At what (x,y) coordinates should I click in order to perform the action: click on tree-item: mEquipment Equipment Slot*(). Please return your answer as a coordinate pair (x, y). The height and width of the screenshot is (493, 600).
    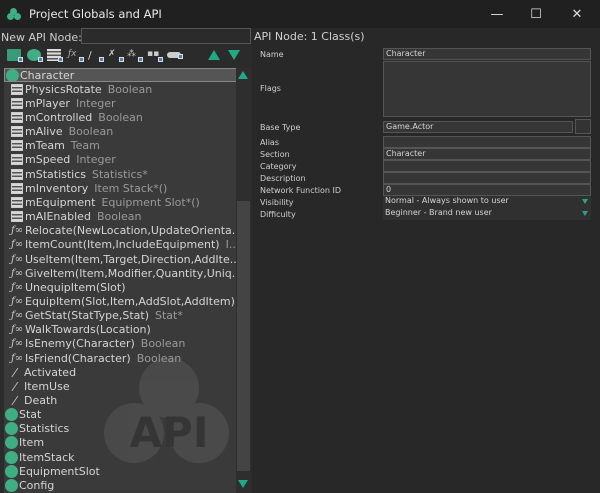
    Looking at the image, I should click on (121, 202).